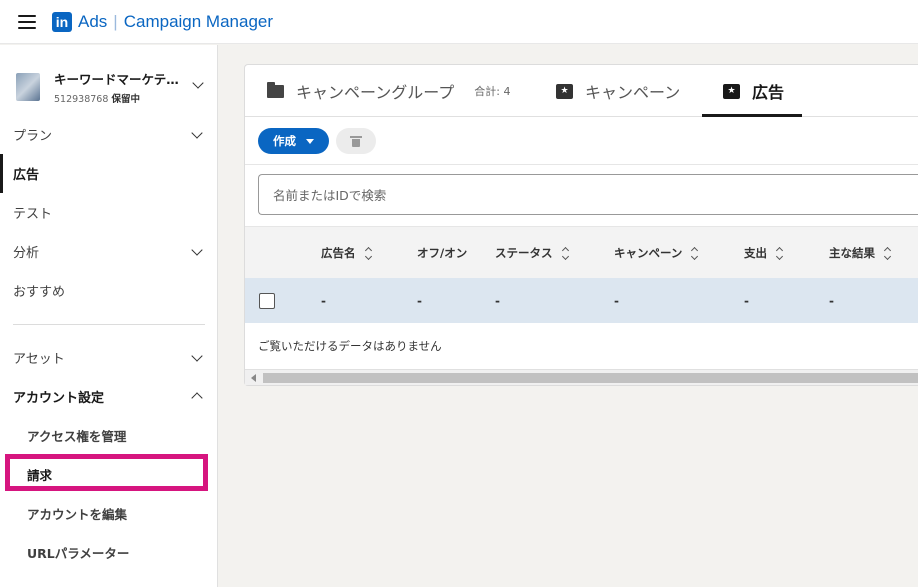 Image resolution: width=918 pixels, height=587 pixels. Describe the element at coordinates (197, 398) in the screenshot. I see `chevron-up-icon` at that location.